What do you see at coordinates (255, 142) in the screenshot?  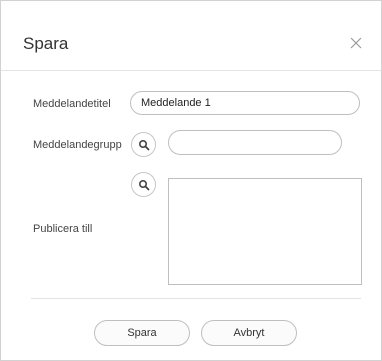 I see `group-input` at bounding box center [255, 142].